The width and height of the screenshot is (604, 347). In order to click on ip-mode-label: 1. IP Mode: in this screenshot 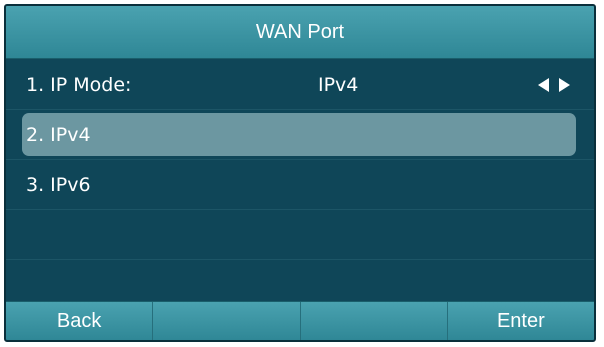, I will do `click(79, 84)`.